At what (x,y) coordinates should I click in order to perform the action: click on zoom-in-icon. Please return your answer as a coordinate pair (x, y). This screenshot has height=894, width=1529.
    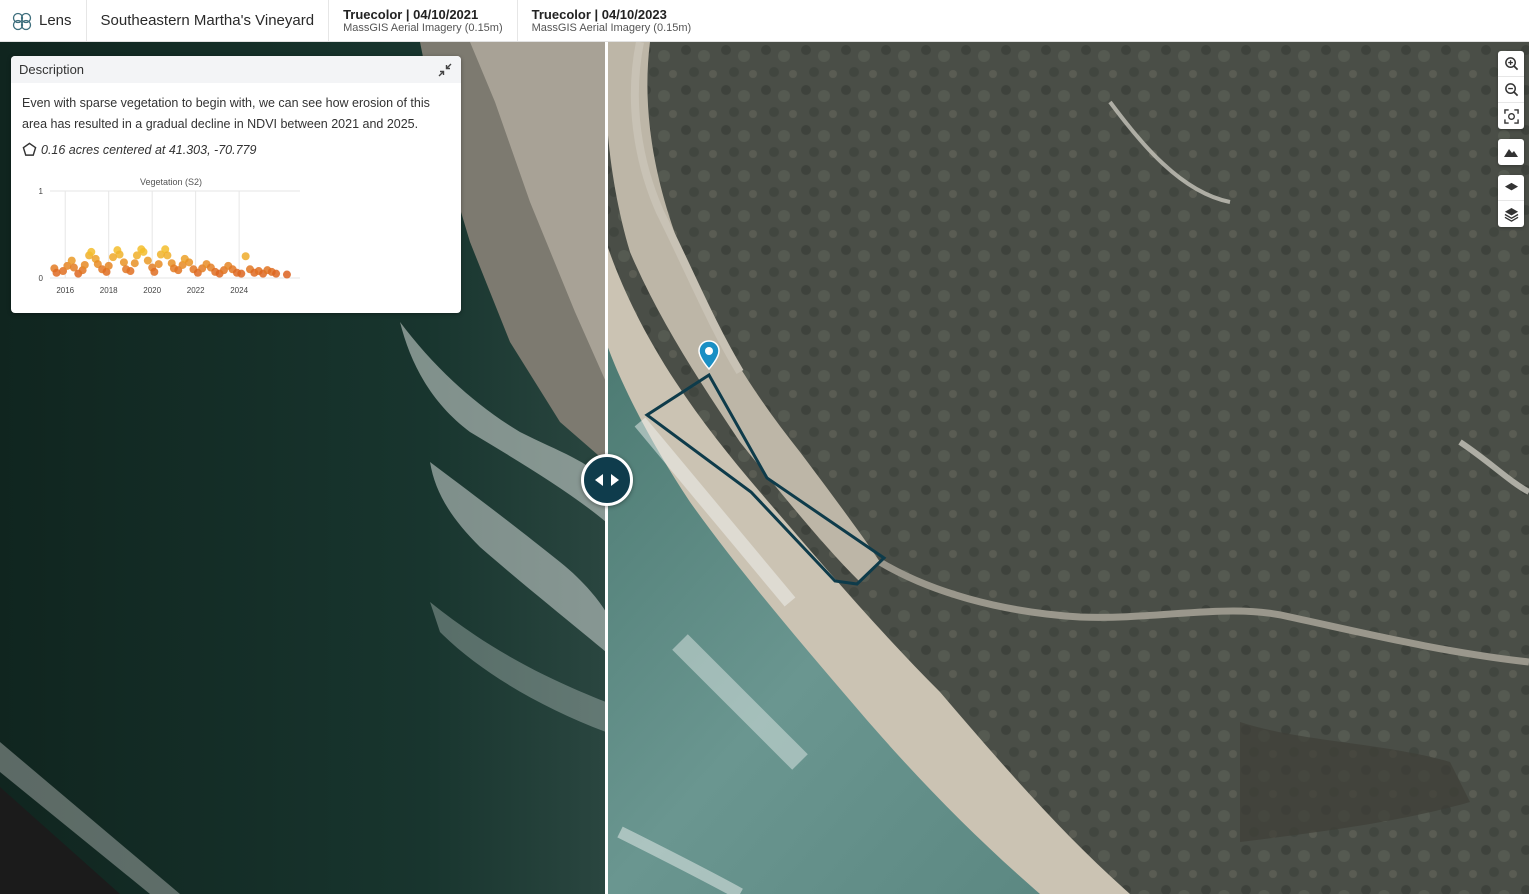
    Looking at the image, I should click on (1511, 64).